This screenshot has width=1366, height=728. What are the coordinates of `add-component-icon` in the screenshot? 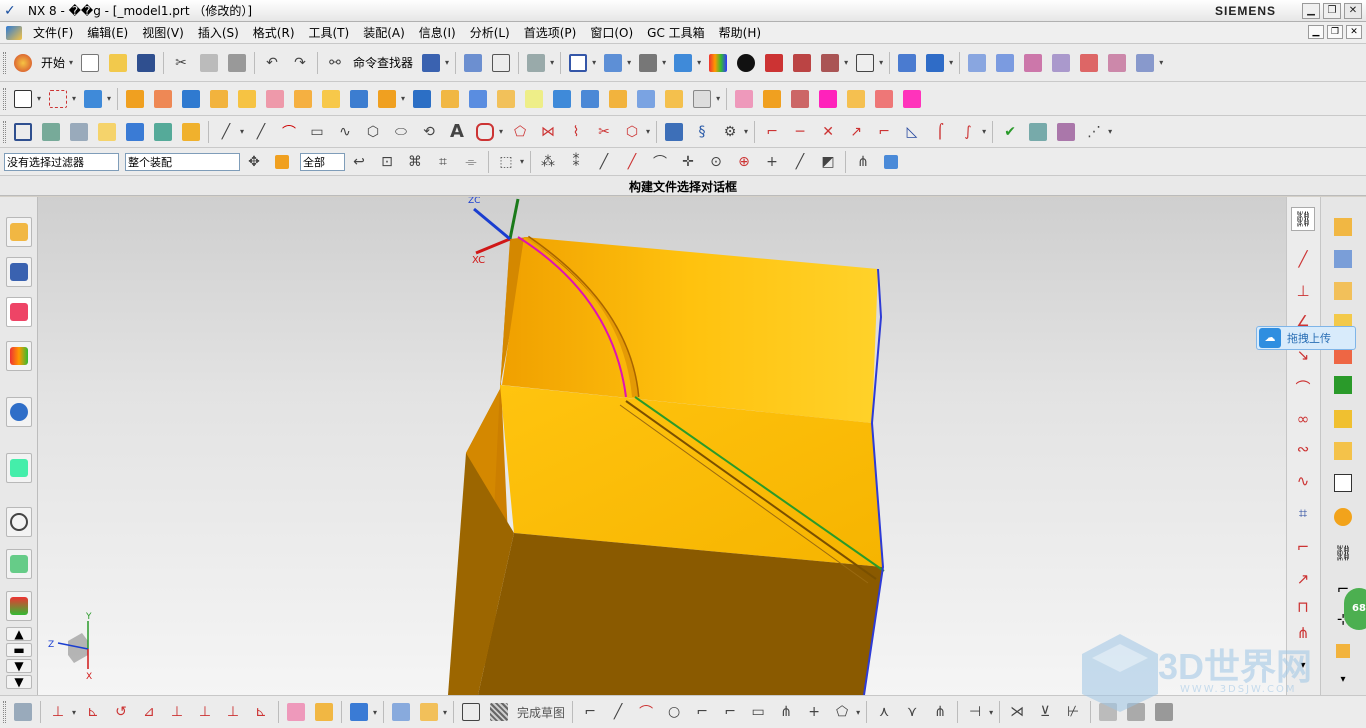 It's located at (135, 132).